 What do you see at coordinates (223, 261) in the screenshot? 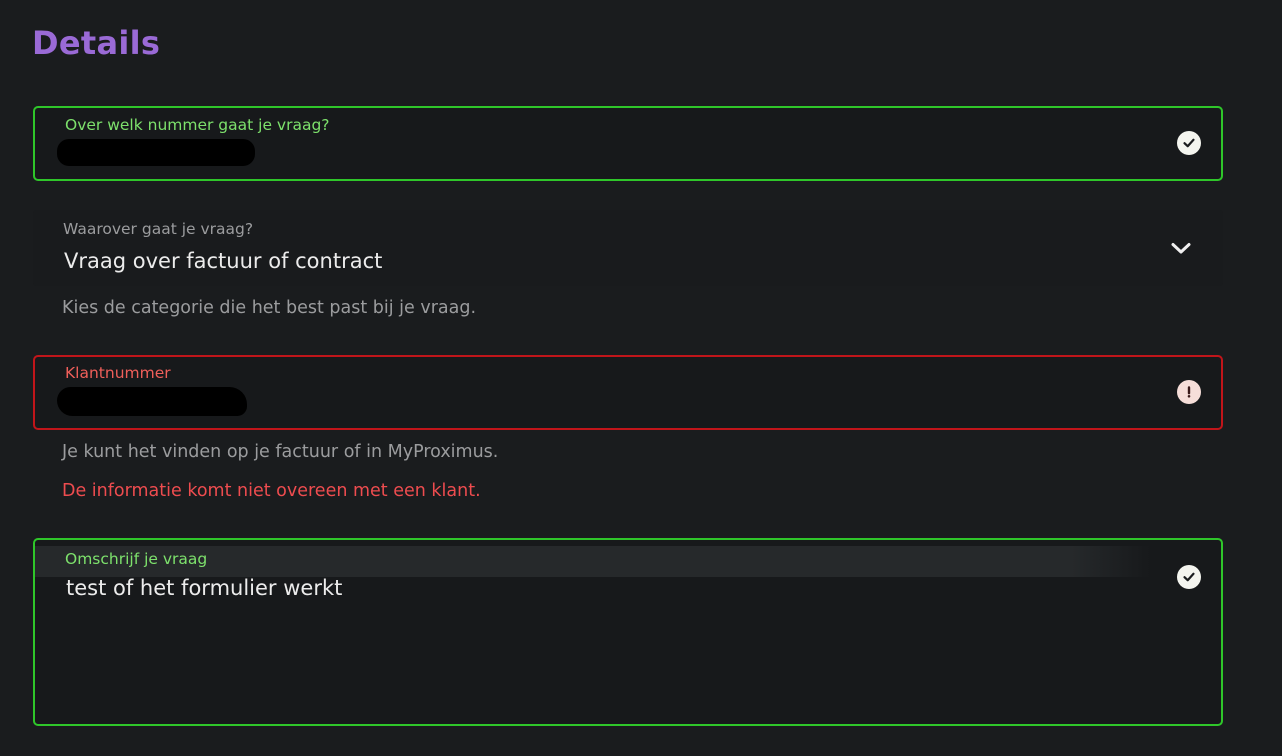
I see `topic-selected-value: Vraag over factuur of contract` at bounding box center [223, 261].